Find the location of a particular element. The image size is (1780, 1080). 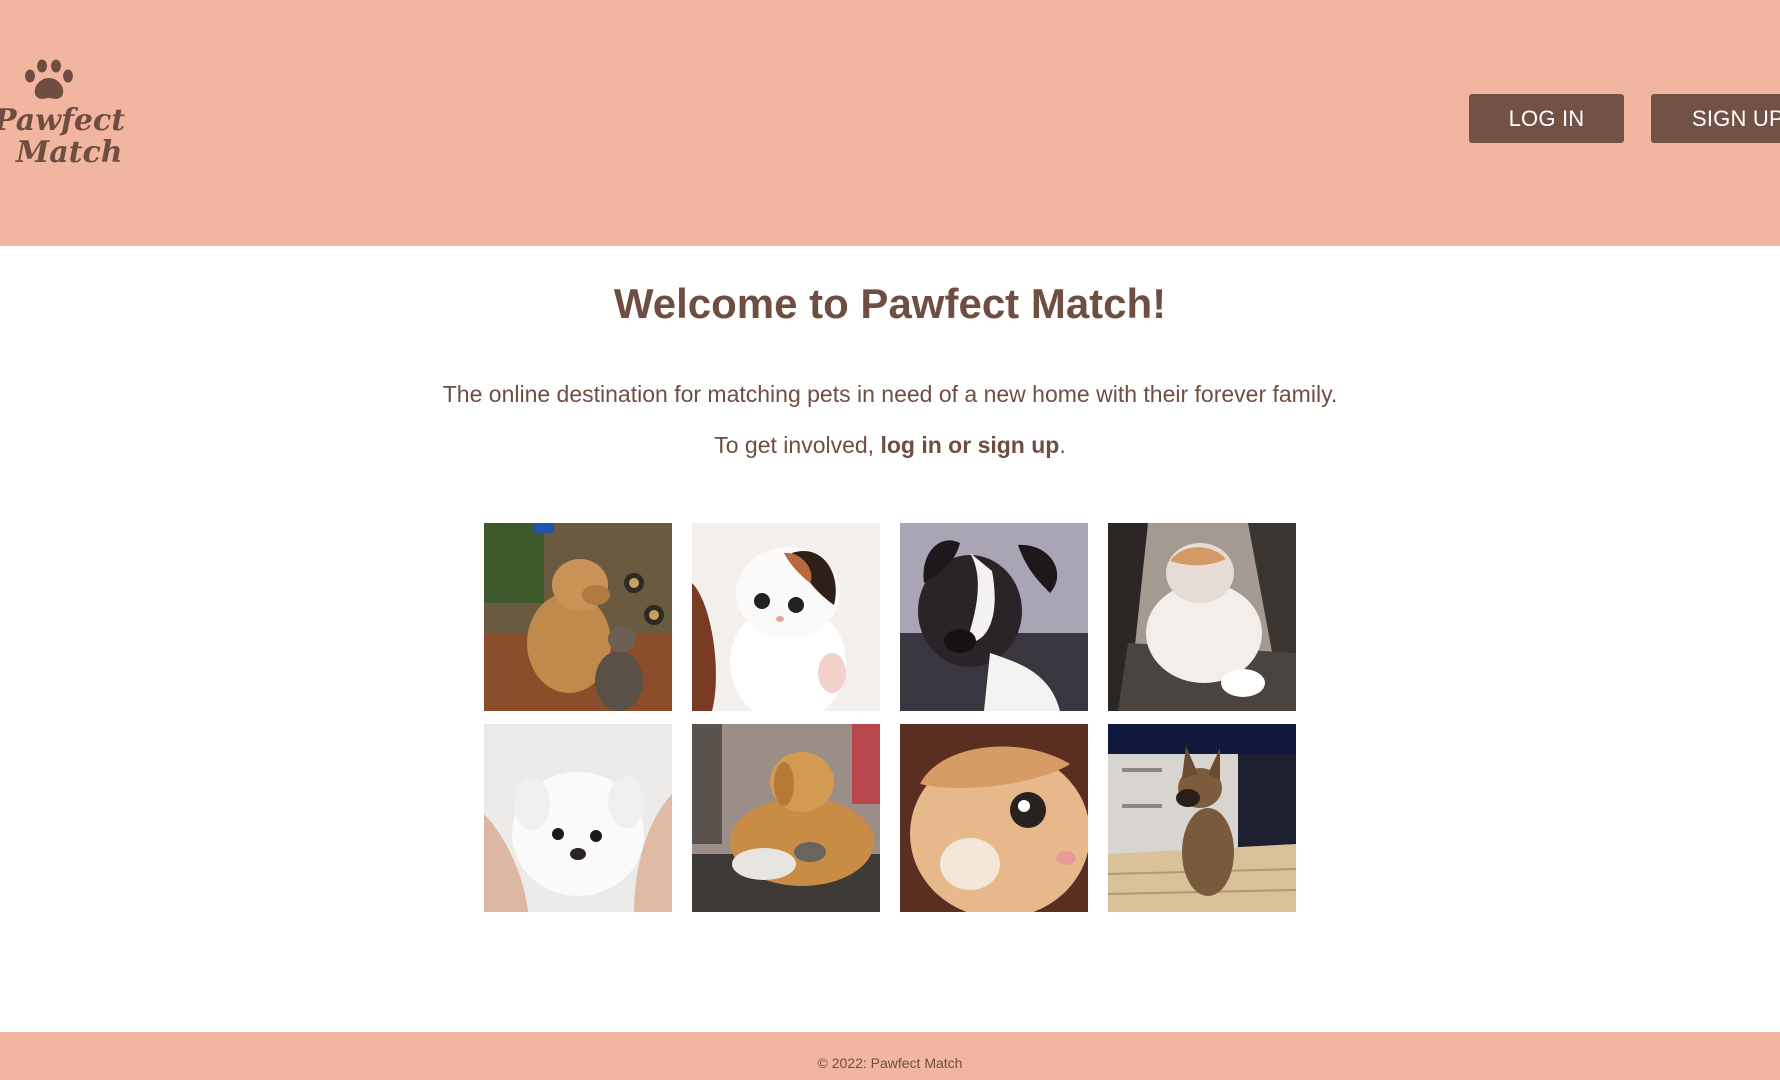

get-involved-text: To get involved, log in or sign up. is located at coordinates (890, 445).